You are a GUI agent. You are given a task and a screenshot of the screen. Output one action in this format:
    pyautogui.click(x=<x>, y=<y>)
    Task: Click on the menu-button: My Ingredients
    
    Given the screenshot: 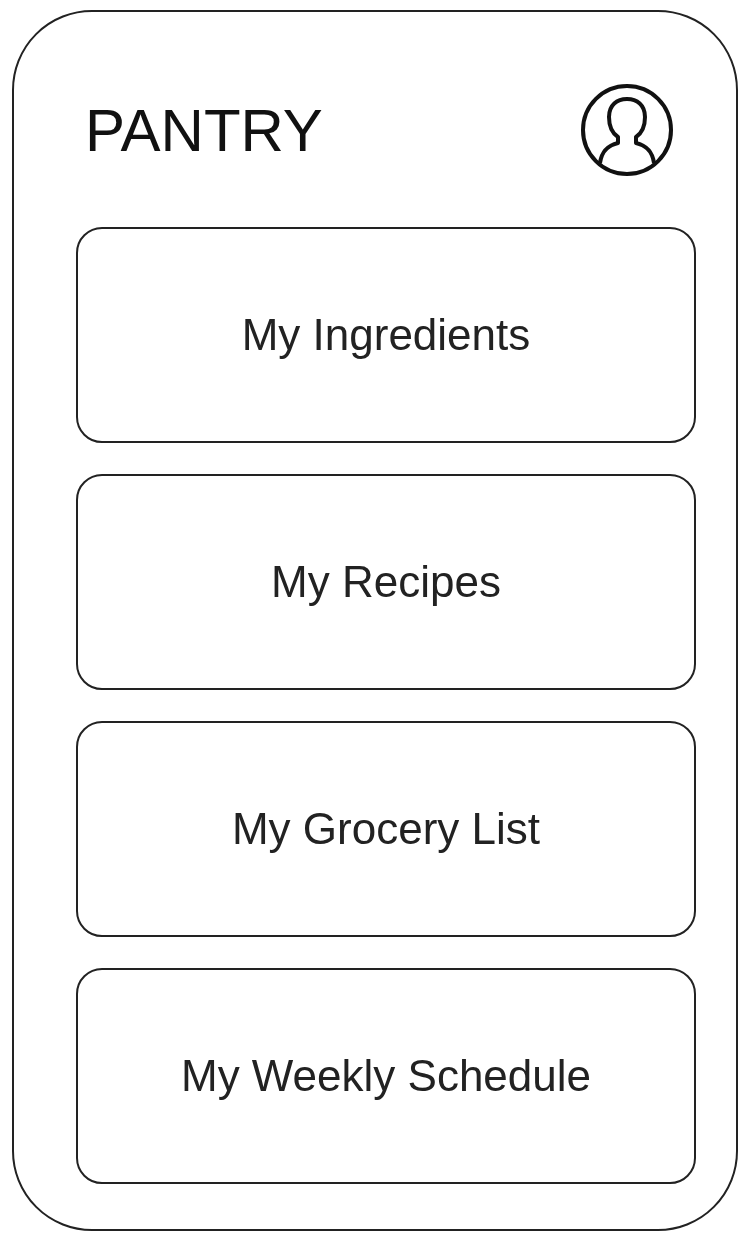 What is the action you would take?
    pyautogui.click(x=386, y=335)
    